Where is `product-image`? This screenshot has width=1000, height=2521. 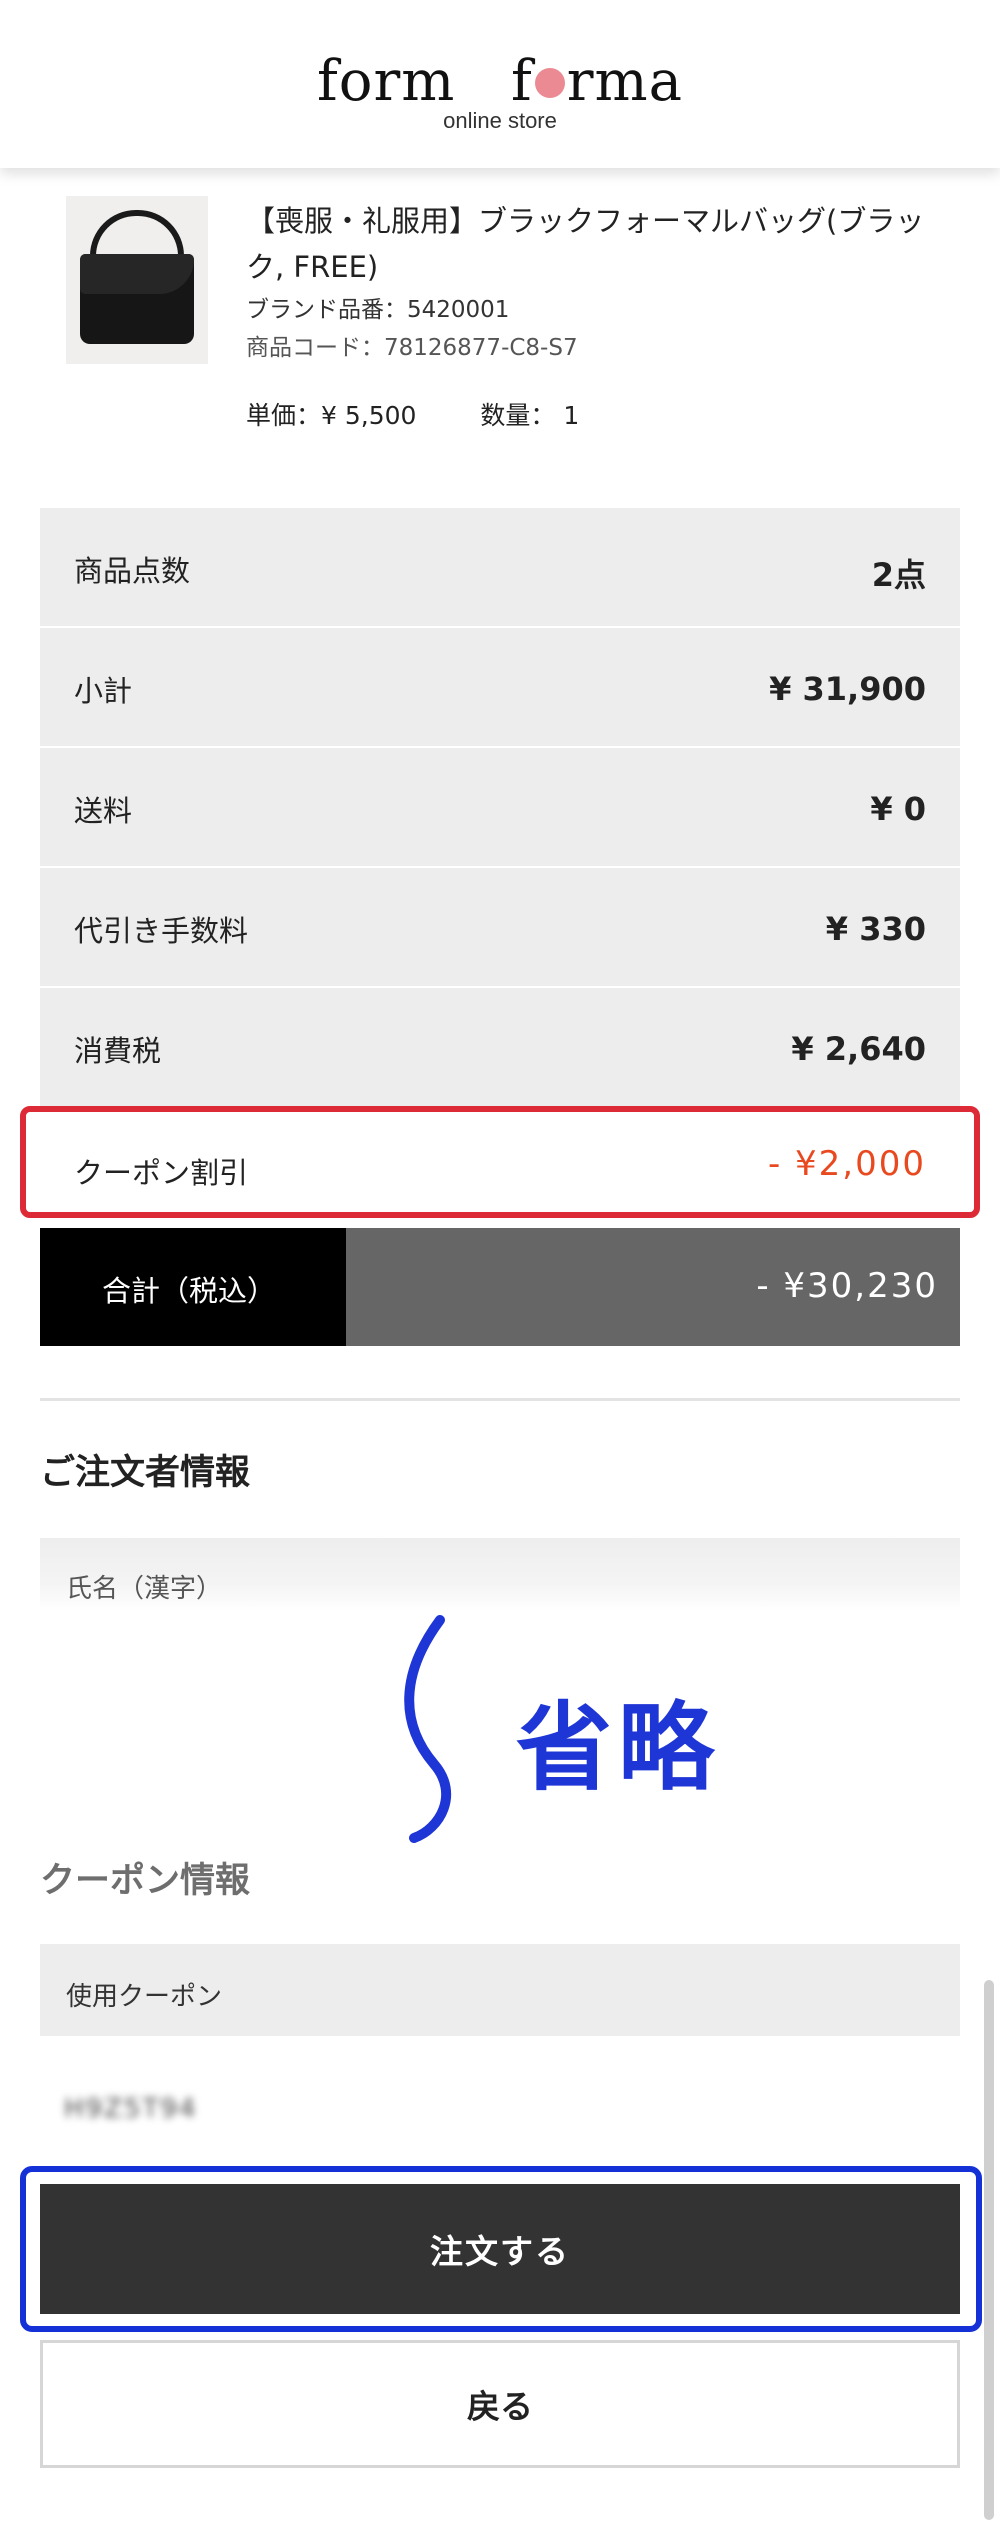
product-image is located at coordinates (137, 280).